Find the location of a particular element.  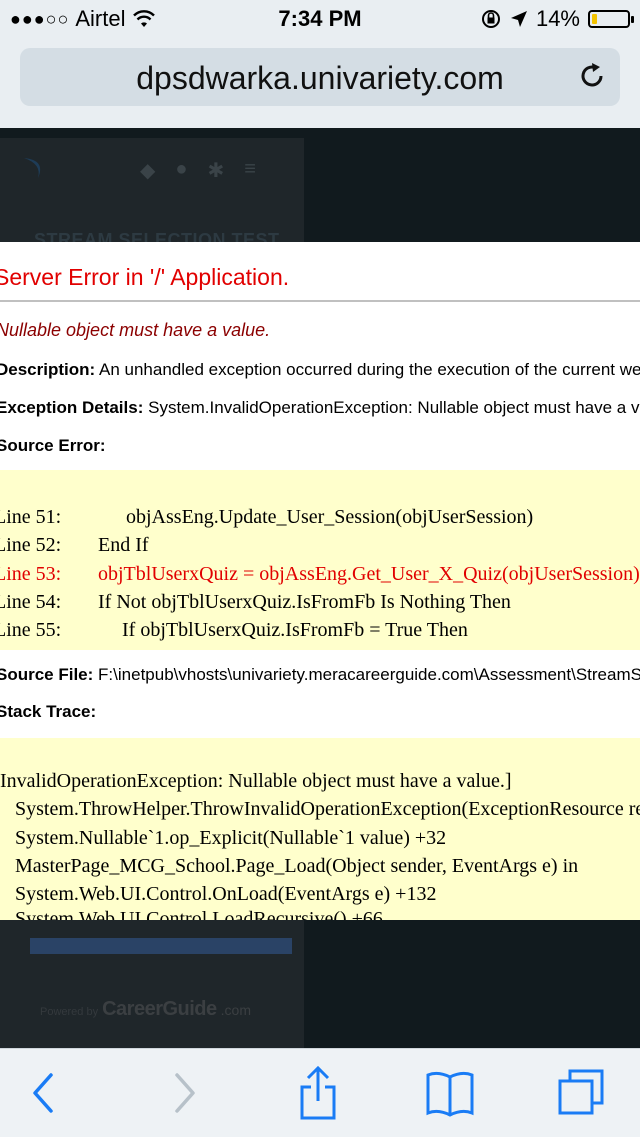

stack-trace-heading: Stack Trace: is located at coordinates (48, 712).